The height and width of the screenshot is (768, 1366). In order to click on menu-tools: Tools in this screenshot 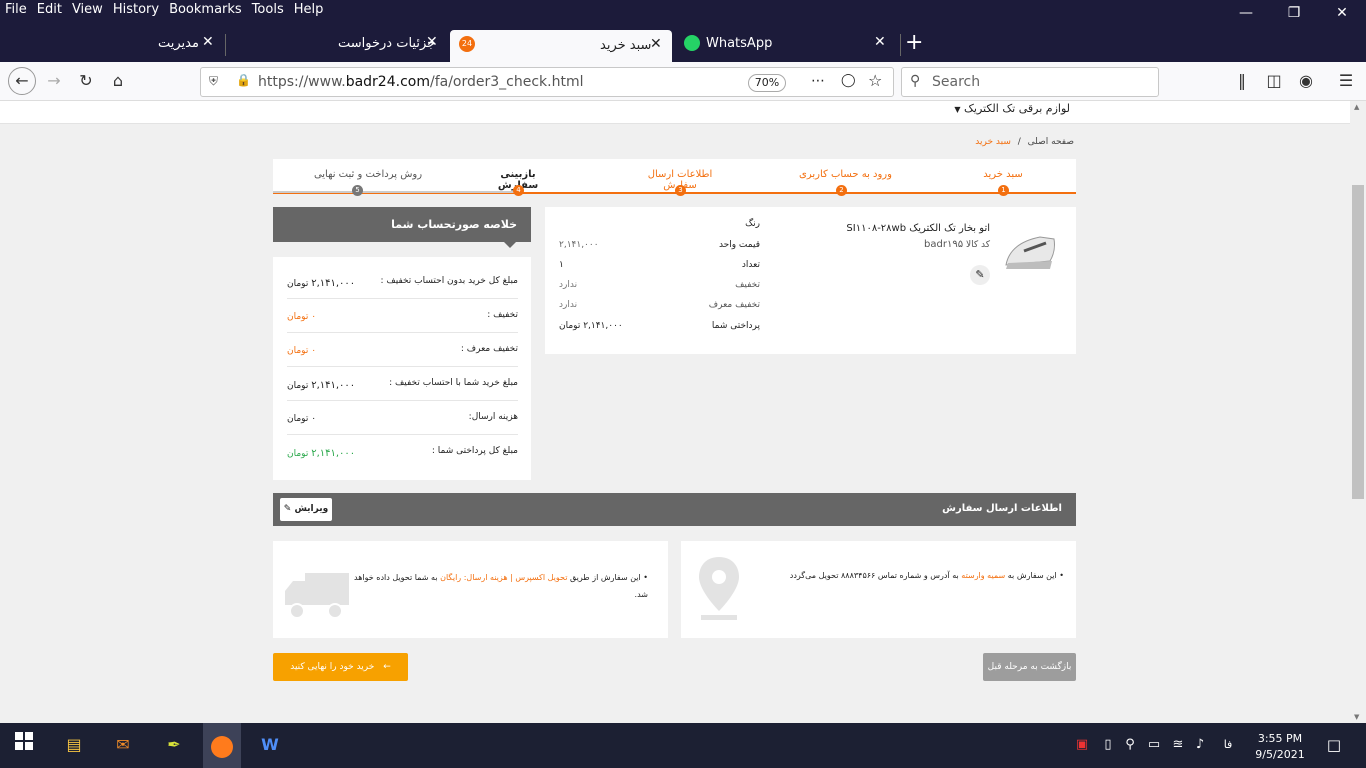, I will do `click(268, 8)`.